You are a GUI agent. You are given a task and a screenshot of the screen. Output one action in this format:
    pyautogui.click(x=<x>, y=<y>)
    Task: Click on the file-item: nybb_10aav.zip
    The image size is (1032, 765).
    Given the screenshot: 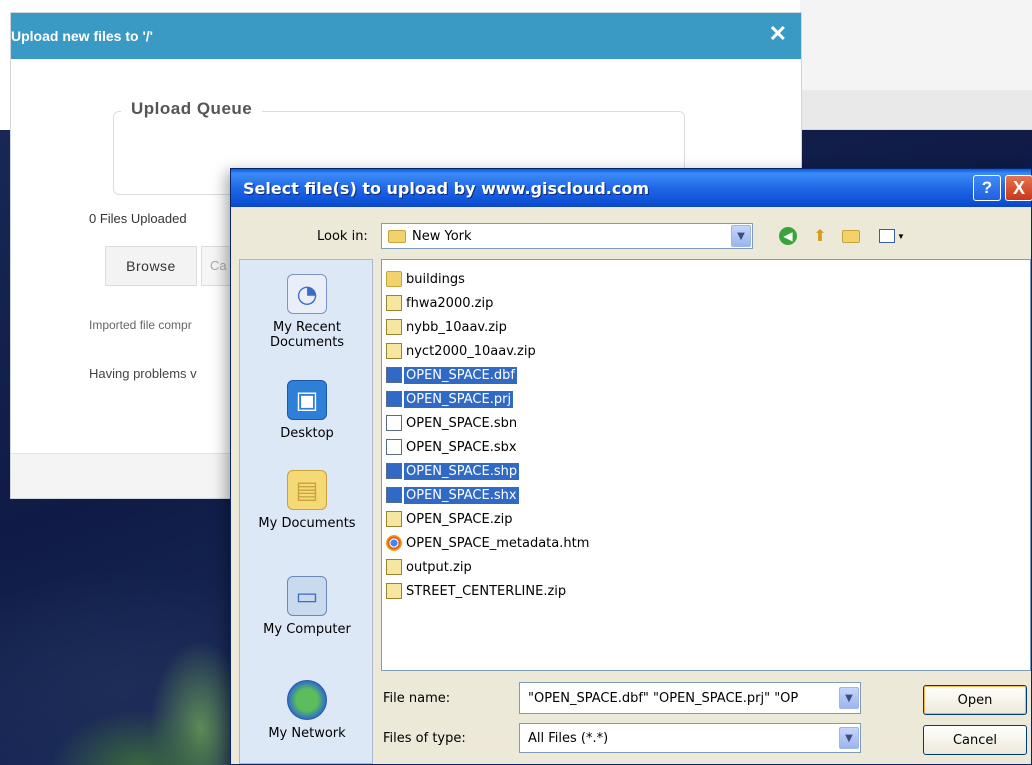 What is the action you would take?
    pyautogui.click(x=447, y=327)
    